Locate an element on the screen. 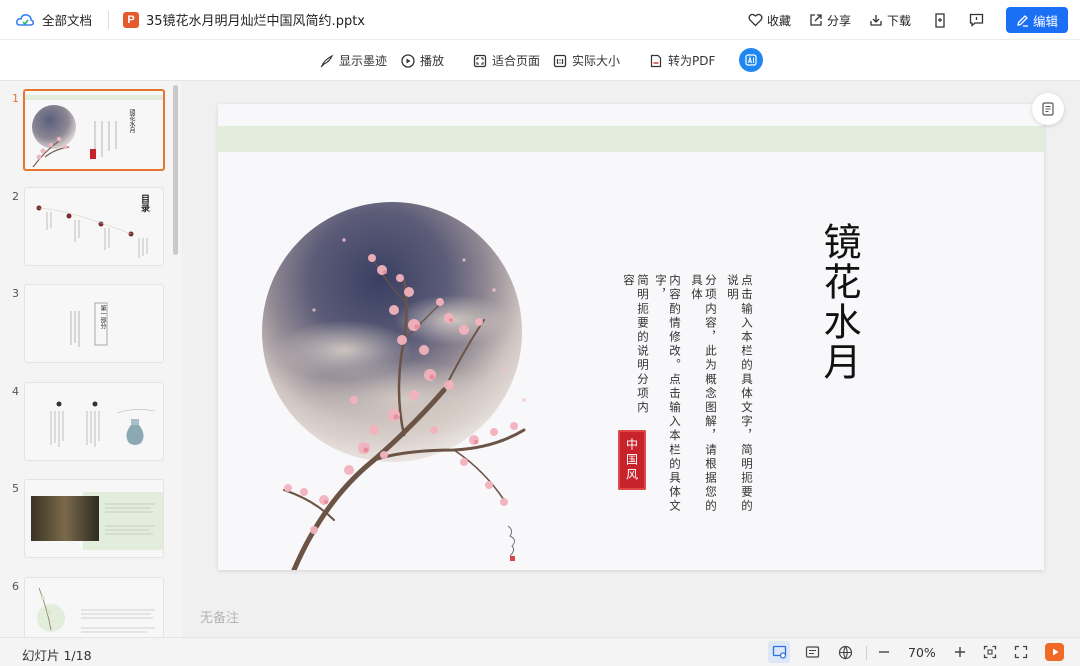  plus-icon is located at coordinates (960, 652).